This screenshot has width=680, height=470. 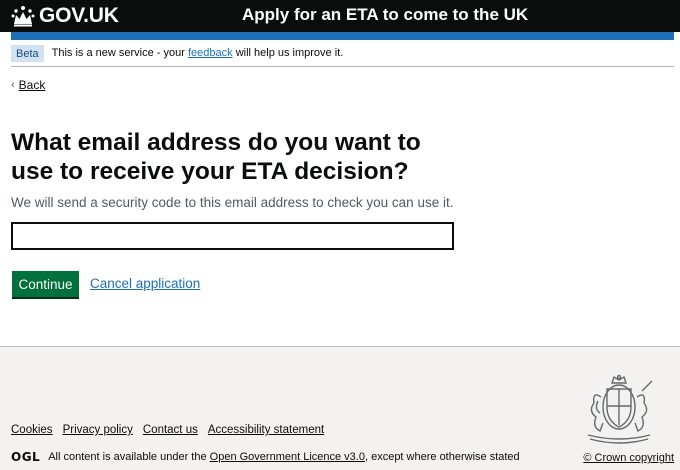 What do you see at coordinates (628, 458) in the screenshot?
I see `crown-copyright-link: © Crown copyright` at bounding box center [628, 458].